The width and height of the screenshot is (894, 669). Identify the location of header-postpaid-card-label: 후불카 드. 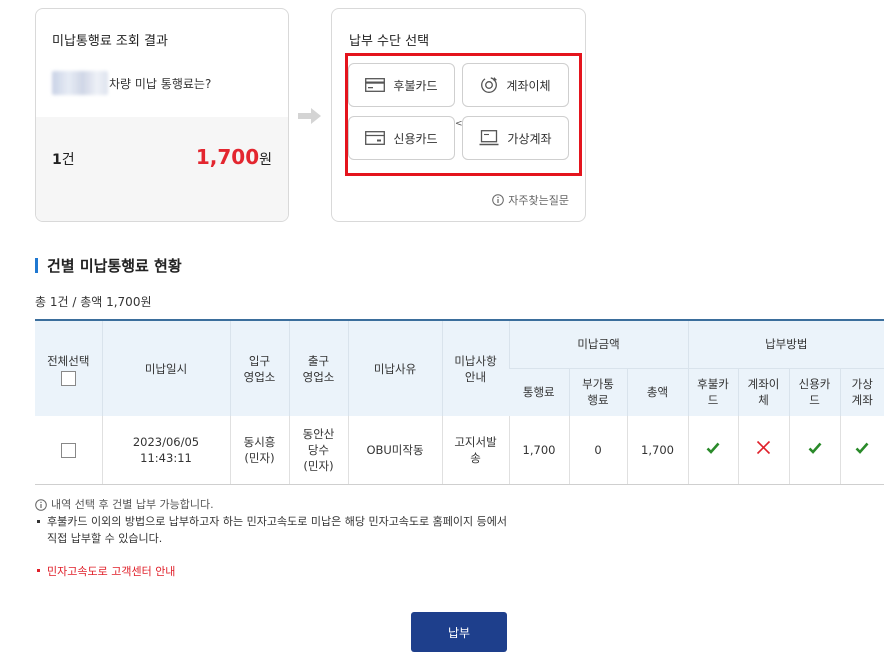
(713, 392).